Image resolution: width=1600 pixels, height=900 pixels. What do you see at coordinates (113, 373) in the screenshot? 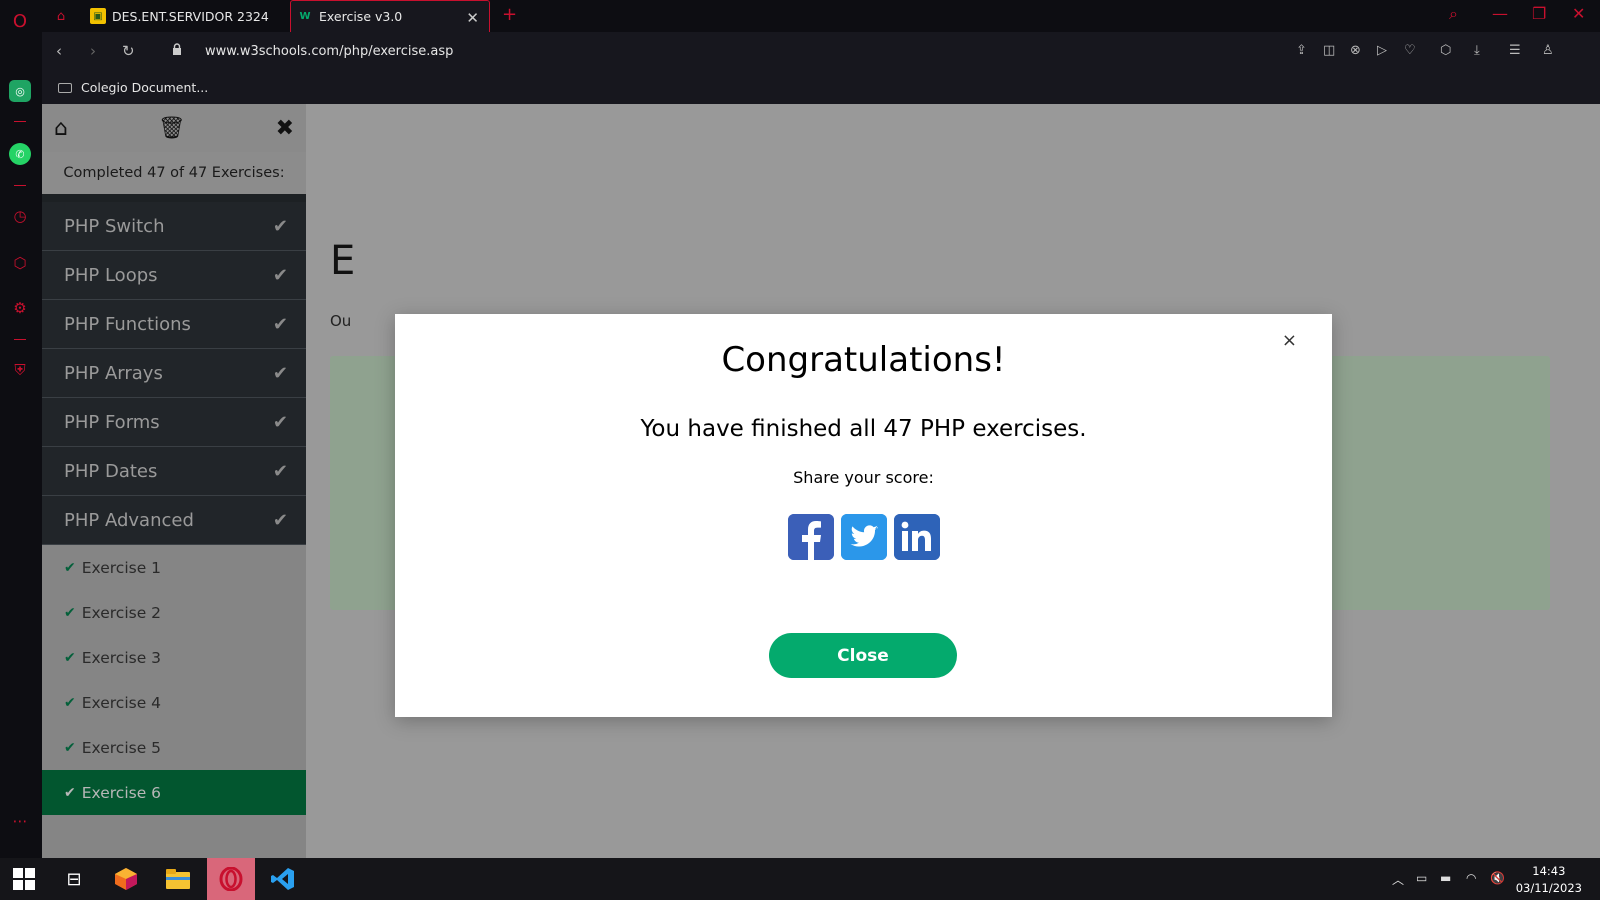
I see `section-label: PHP Arrays` at bounding box center [113, 373].